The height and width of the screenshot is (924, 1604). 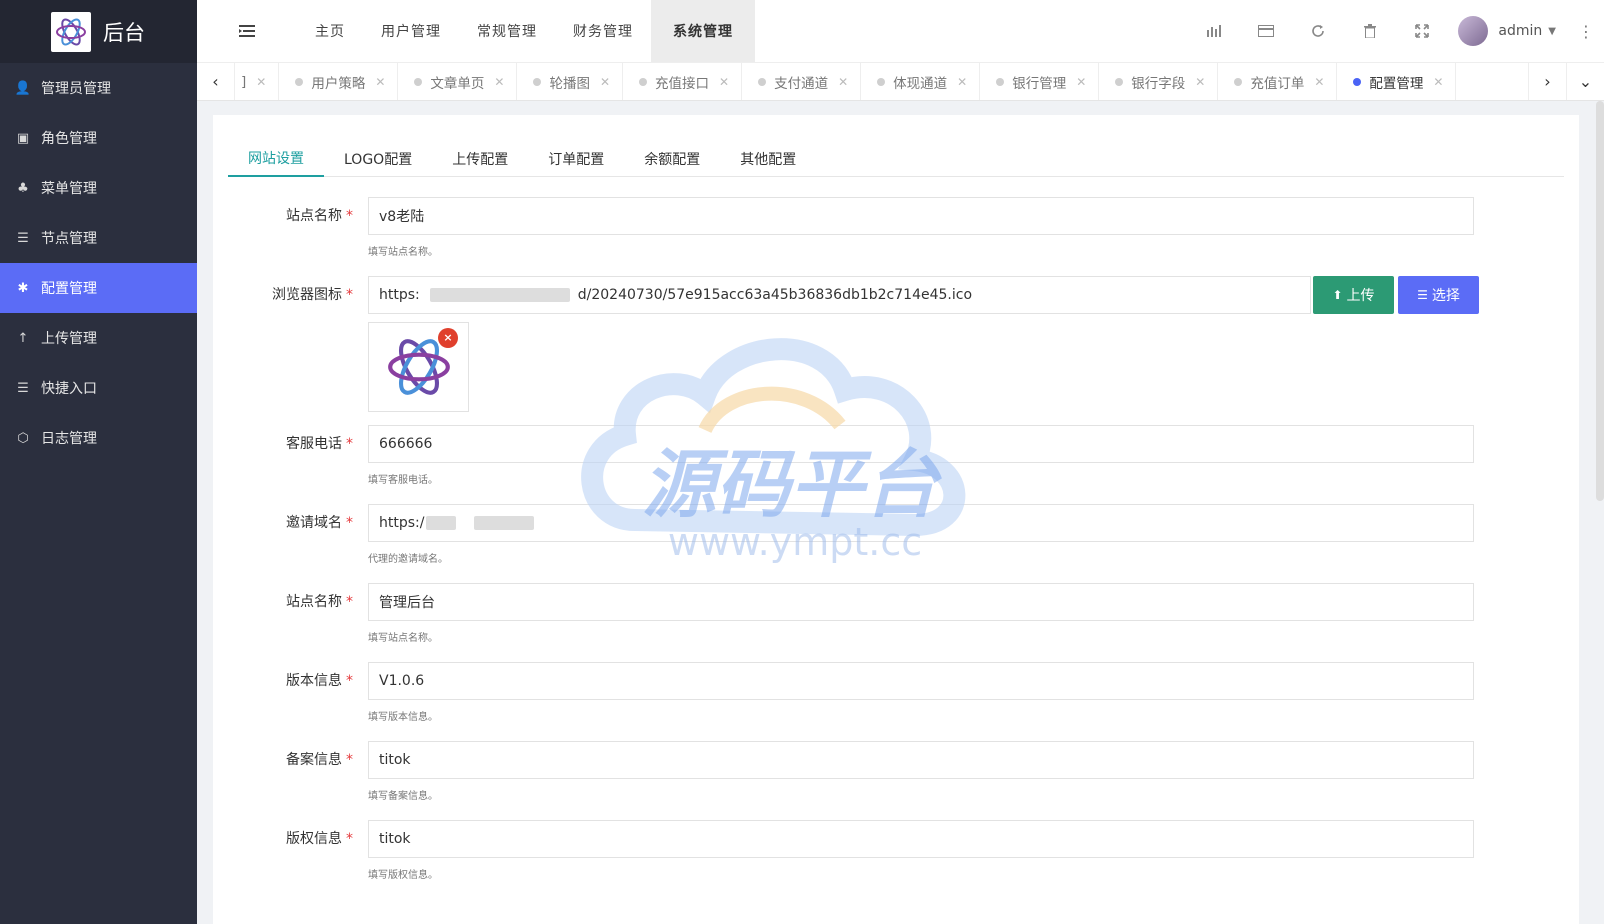 What do you see at coordinates (921, 760) in the screenshot?
I see `icp-input` at bounding box center [921, 760].